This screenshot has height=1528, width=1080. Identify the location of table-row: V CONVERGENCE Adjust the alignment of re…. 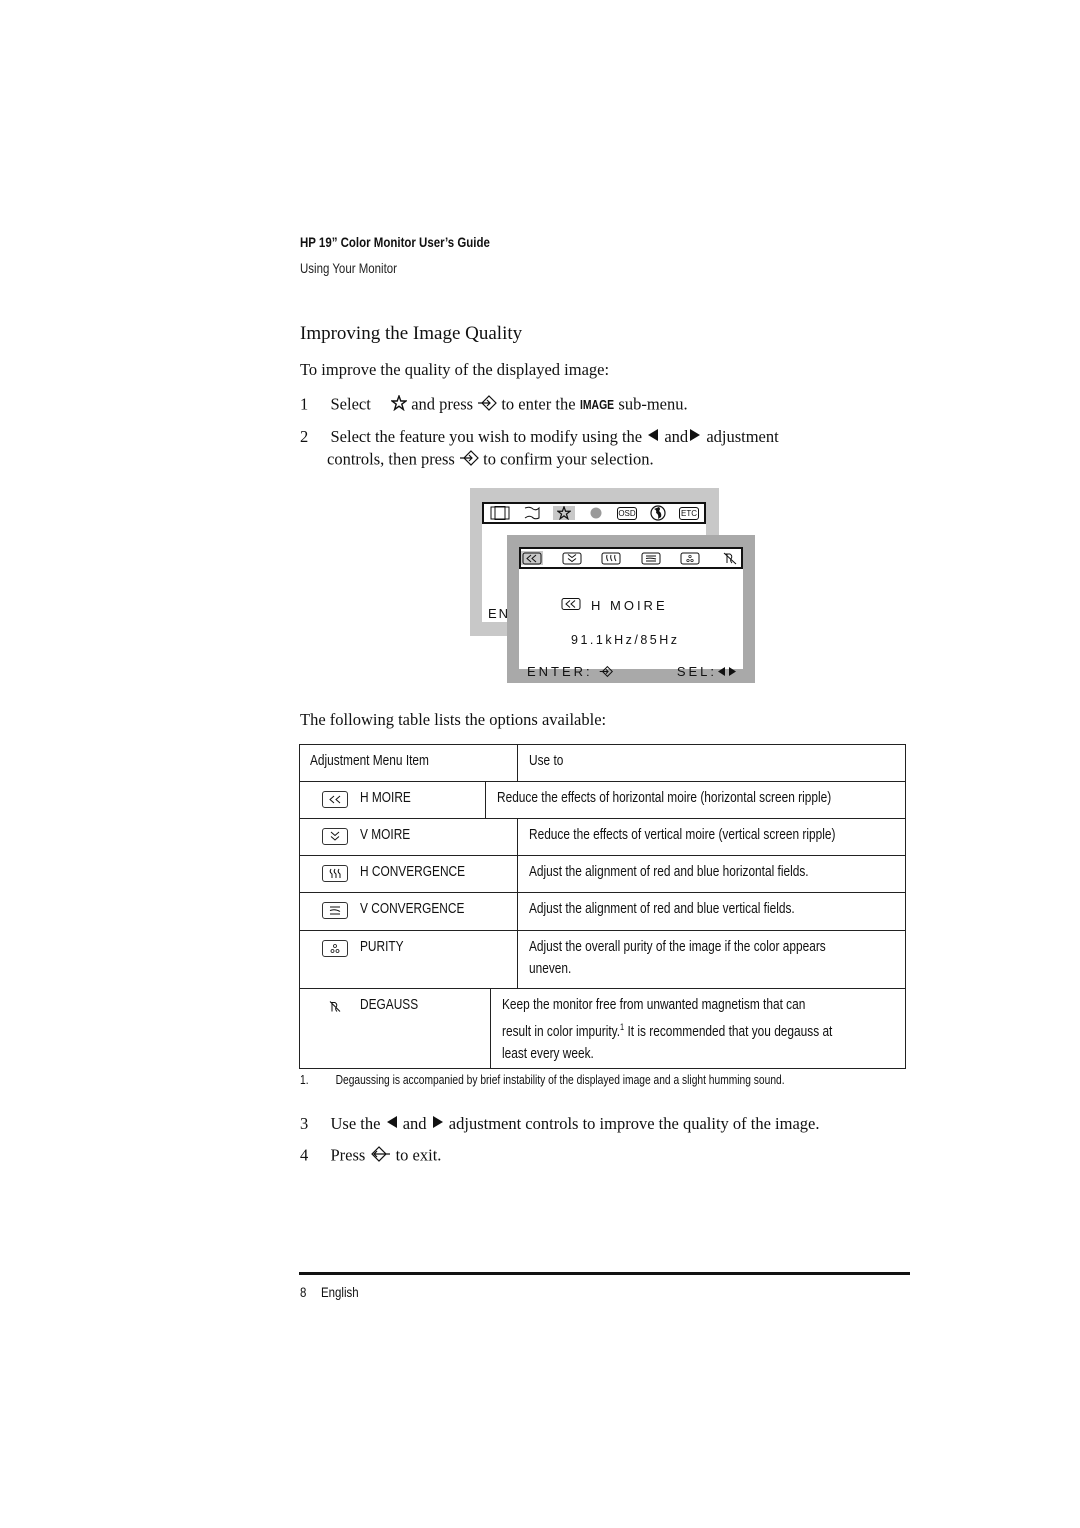
(602, 911).